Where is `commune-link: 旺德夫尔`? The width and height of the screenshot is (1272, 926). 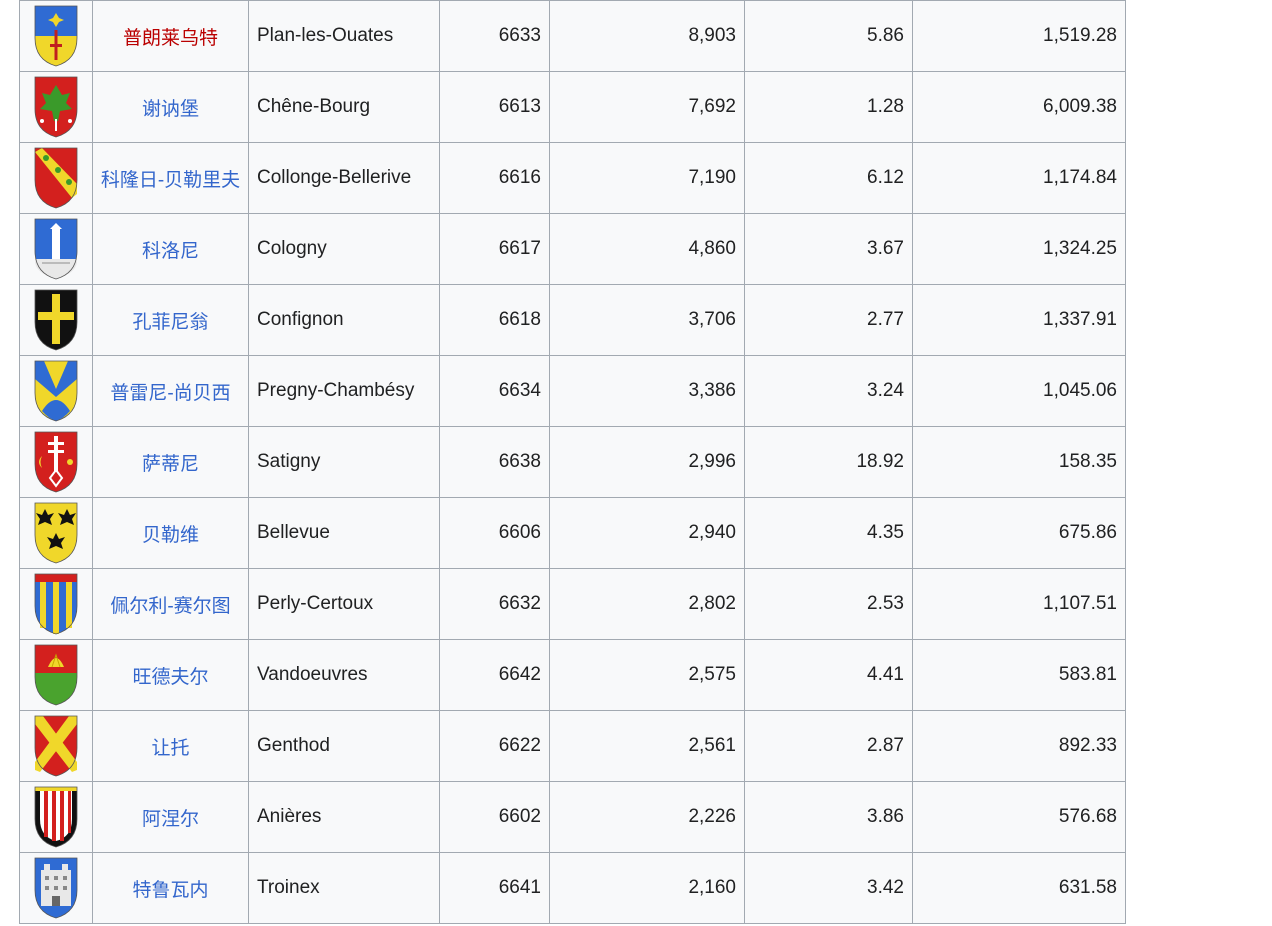 commune-link: 旺德夫尔 is located at coordinates (170, 677).